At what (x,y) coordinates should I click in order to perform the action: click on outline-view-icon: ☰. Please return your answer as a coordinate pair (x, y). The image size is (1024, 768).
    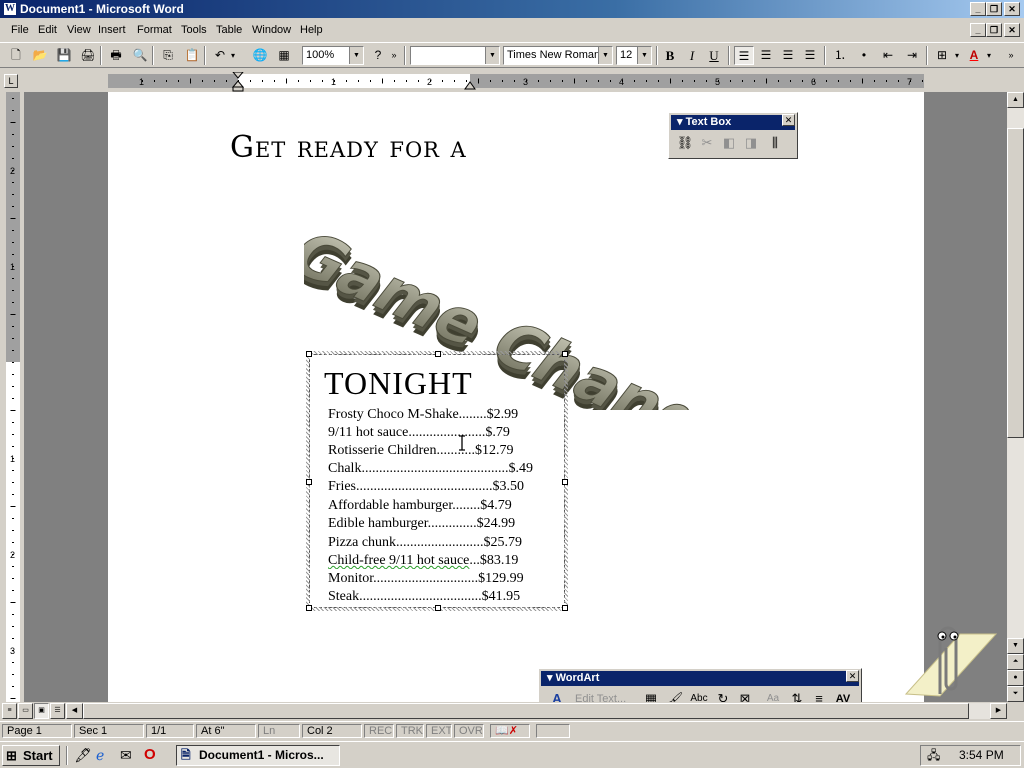
    Looking at the image, I should click on (57, 711).